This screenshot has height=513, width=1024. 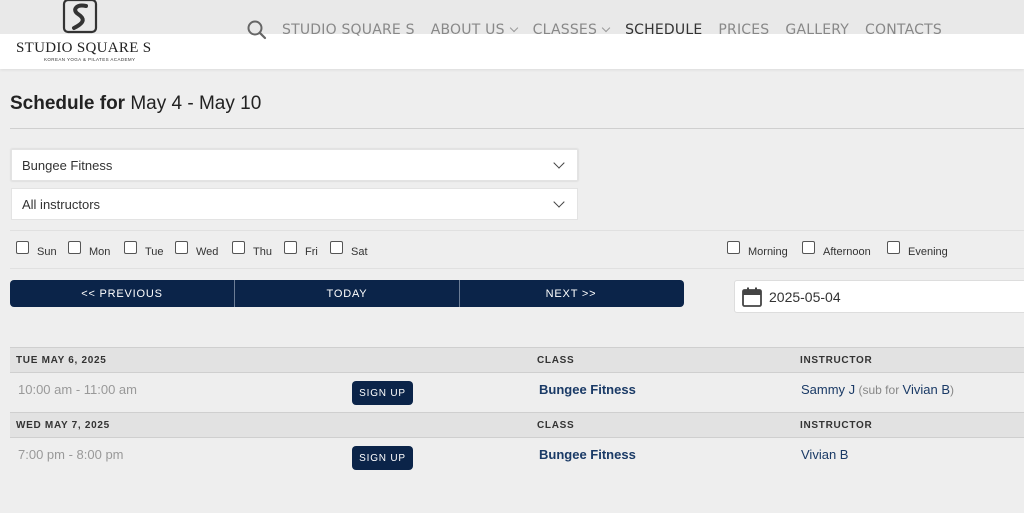 What do you see at coordinates (836, 249) in the screenshot?
I see `time-filter-afternoon: Afternoon` at bounding box center [836, 249].